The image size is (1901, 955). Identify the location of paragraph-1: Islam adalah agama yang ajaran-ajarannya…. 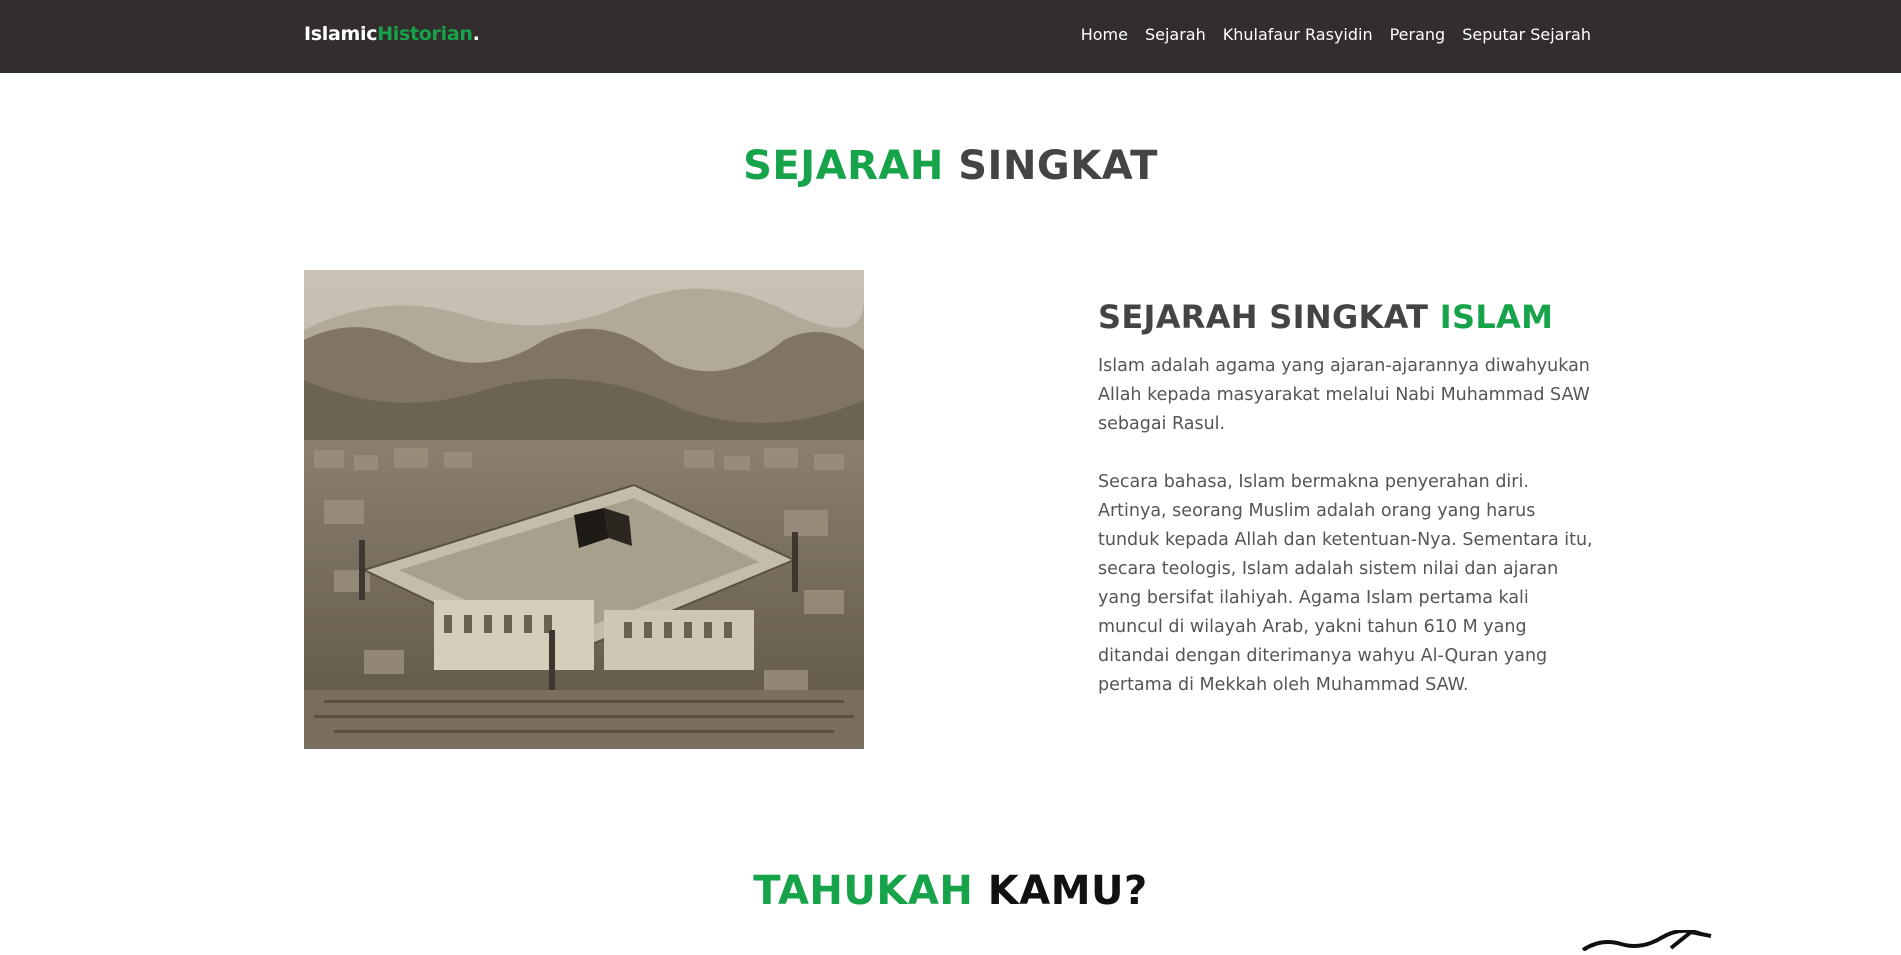
(1344, 395).